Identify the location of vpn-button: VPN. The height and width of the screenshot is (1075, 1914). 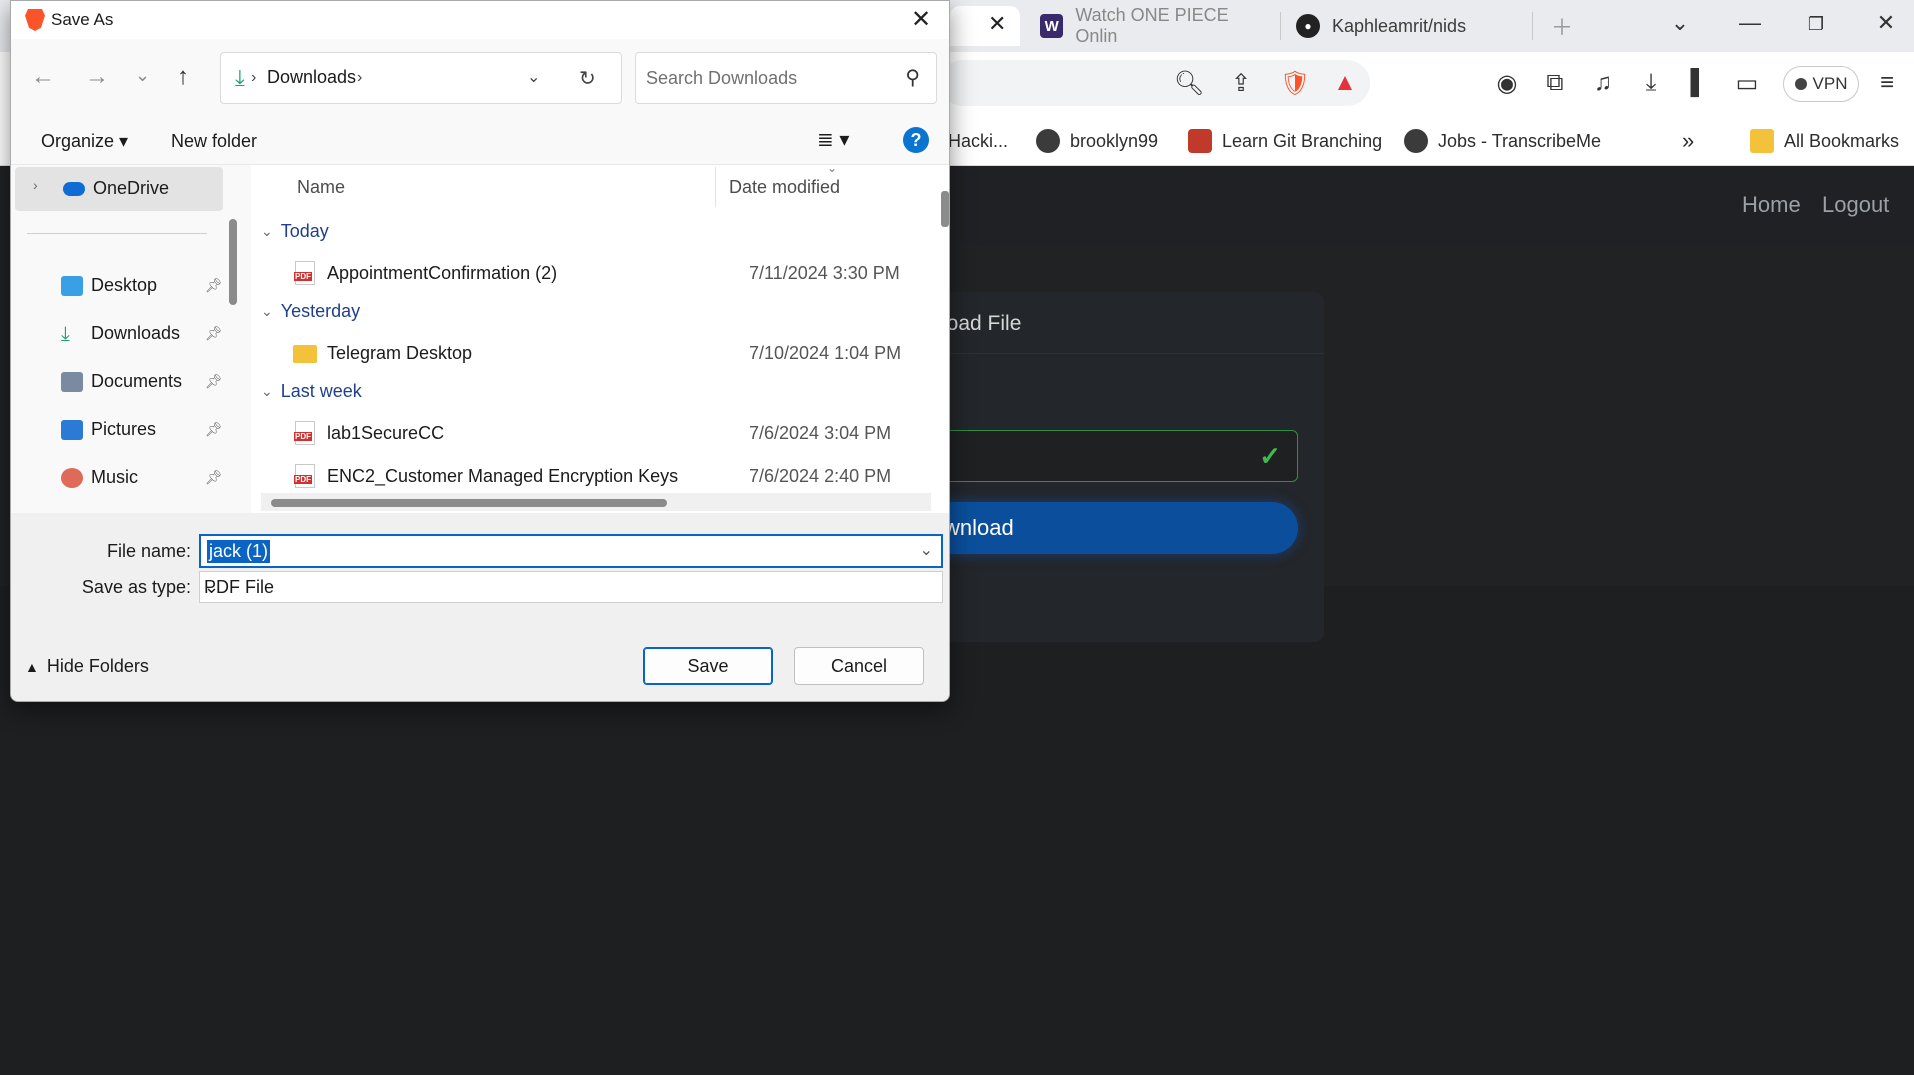
(1821, 84).